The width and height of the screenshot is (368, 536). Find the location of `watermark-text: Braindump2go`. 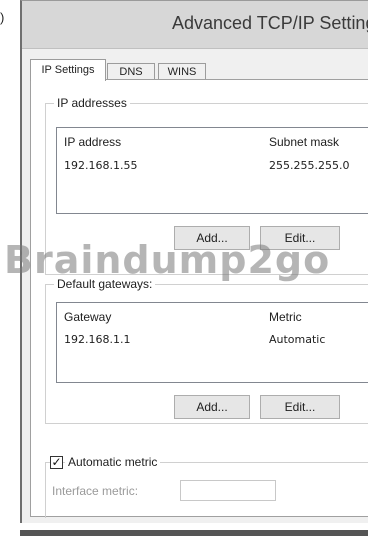

watermark-text: Braindump2go is located at coordinates (167, 260).